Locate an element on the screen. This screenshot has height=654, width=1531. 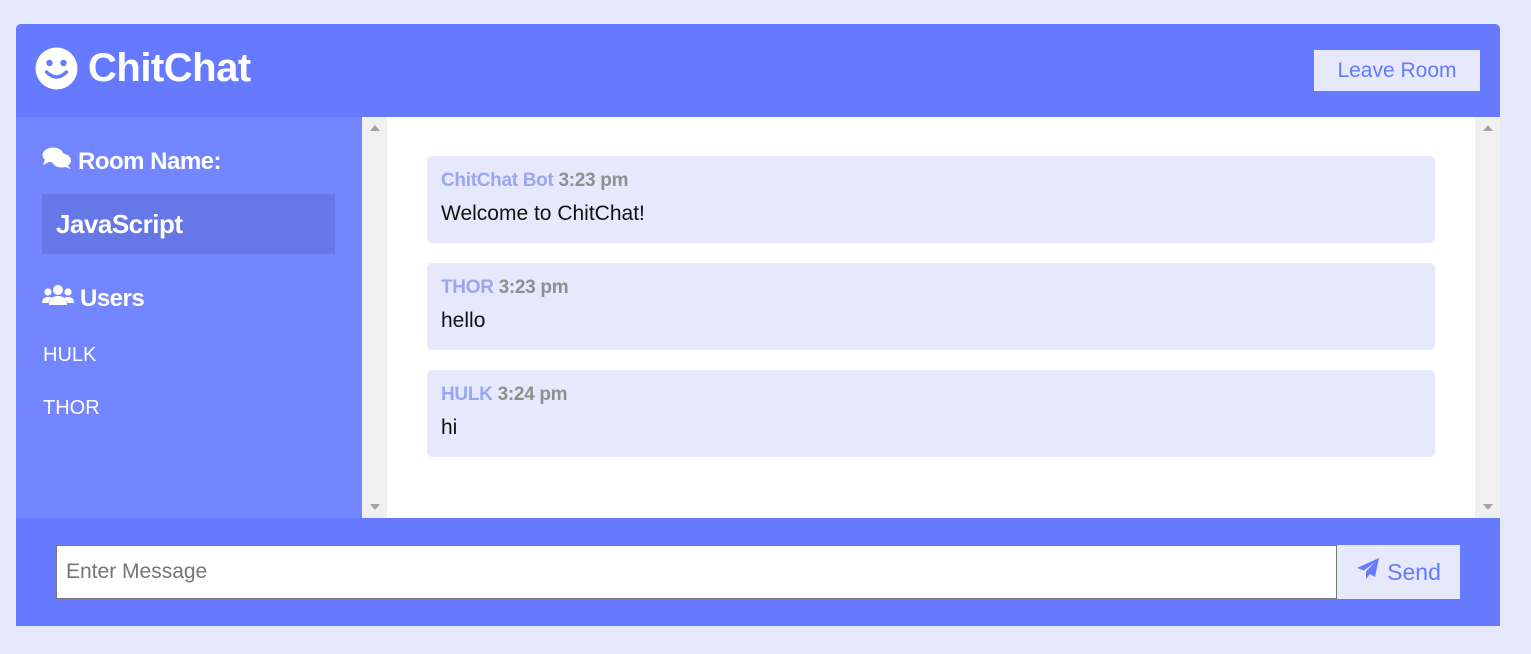
sidebar: Room Name: JavaScript Users HULK THOR is located at coordinates (189, 317).